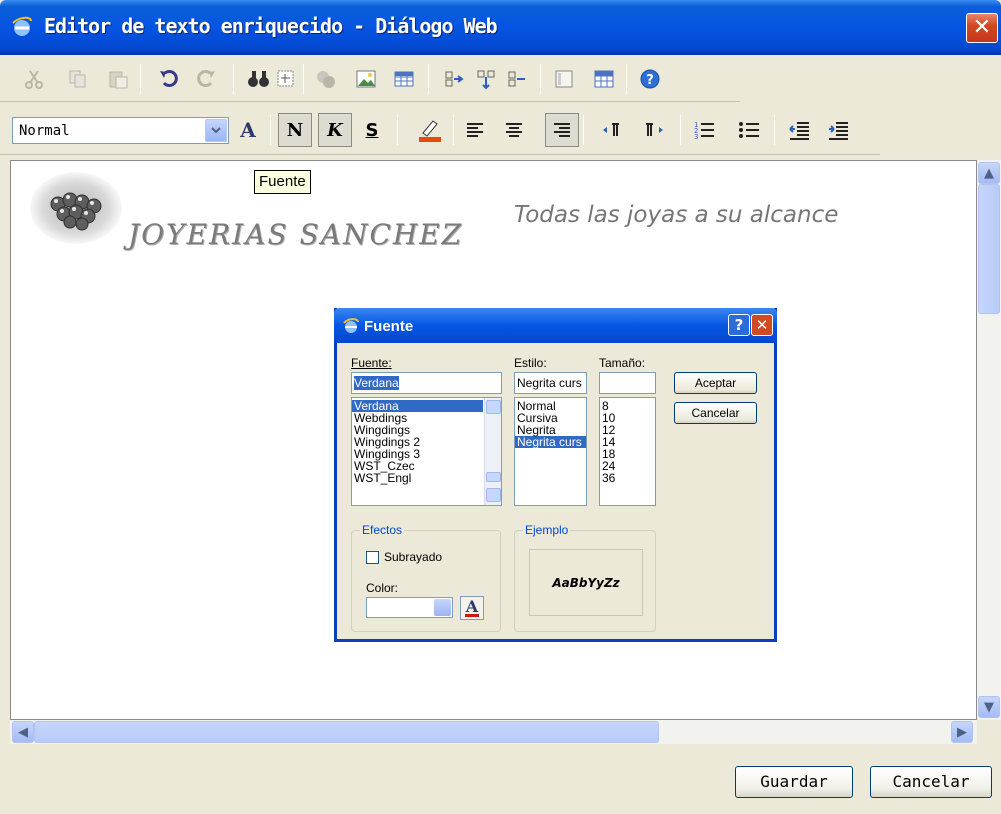 Image resolution: width=1001 pixels, height=814 pixels. Describe the element at coordinates (389, 326) in the screenshot. I see `font-dialog-title: Fuente` at that location.